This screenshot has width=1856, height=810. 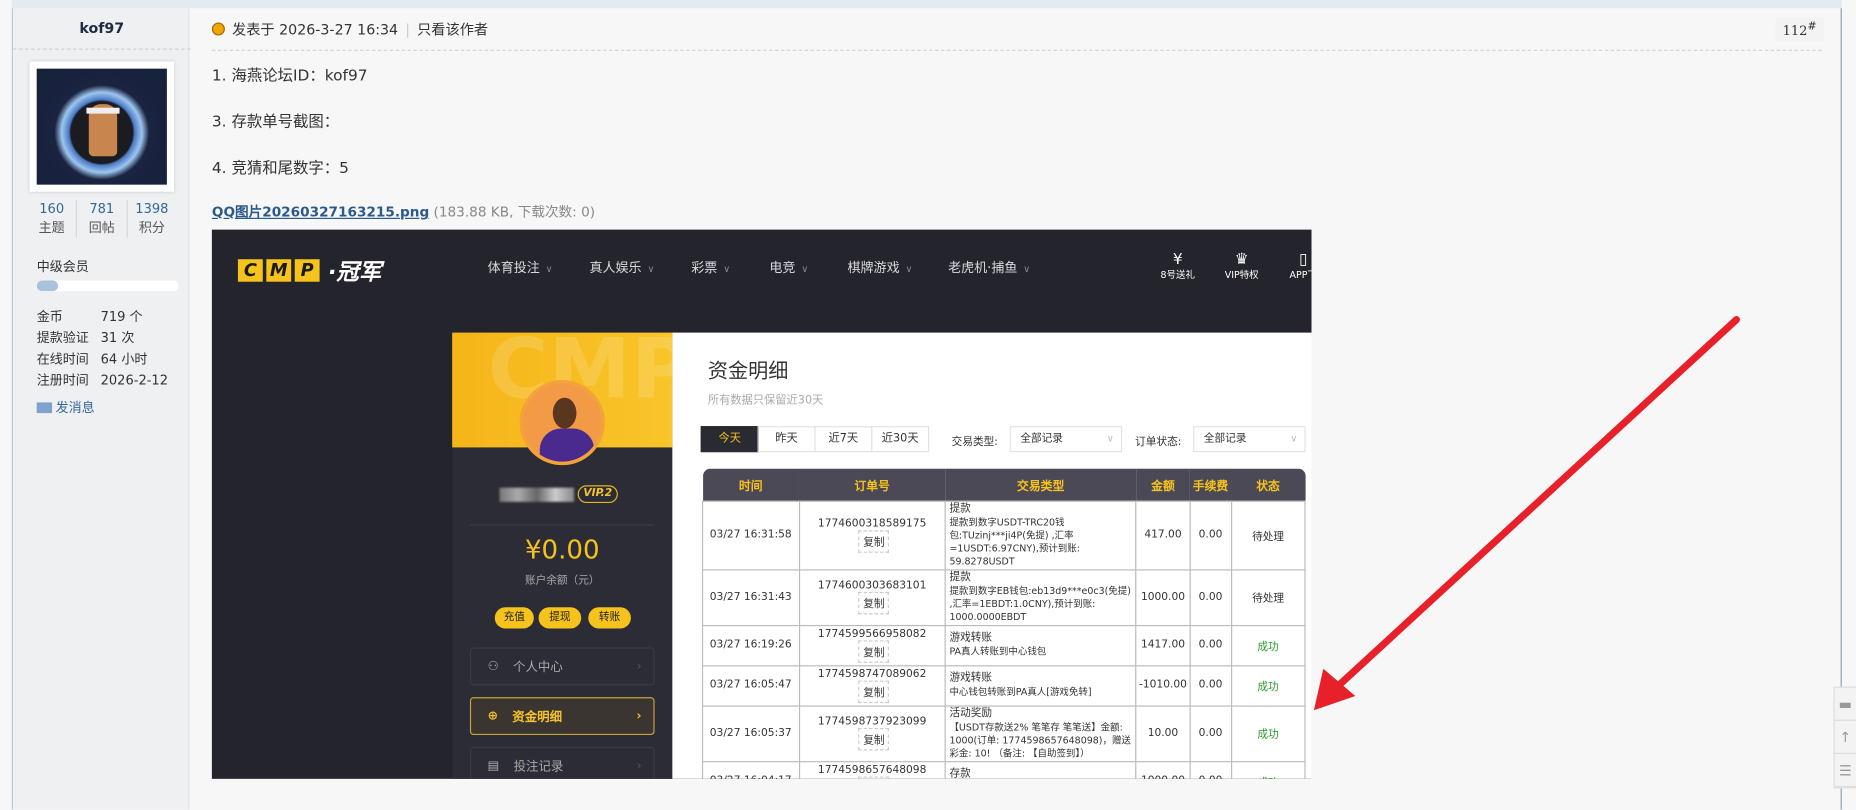 I want to click on back-to-top-icon: ↑, so click(x=1845, y=737).